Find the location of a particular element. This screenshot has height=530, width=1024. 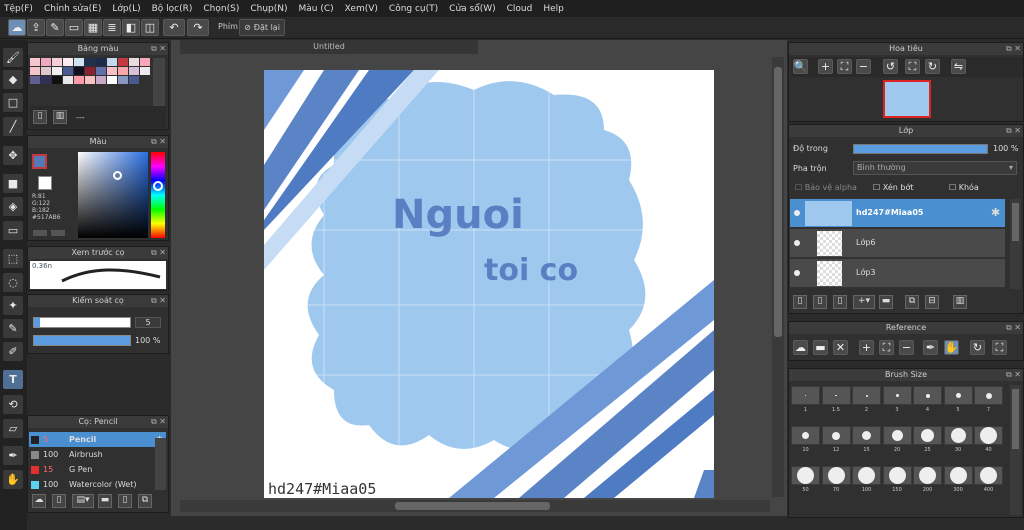

gear-icon: ✱ is located at coordinates (995, 212).